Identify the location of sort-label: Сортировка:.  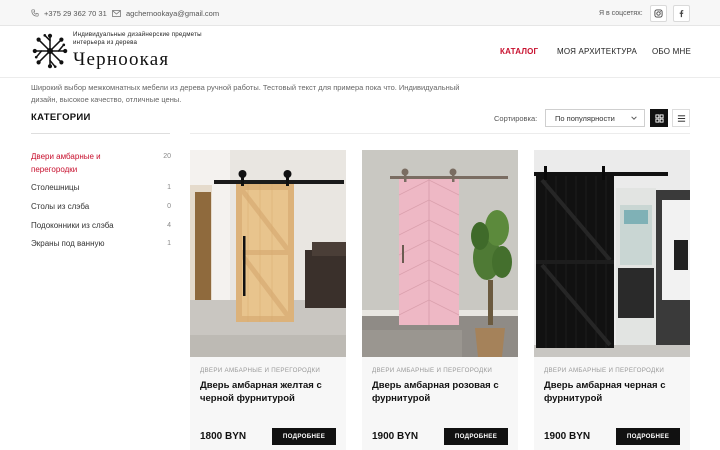
(516, 118).